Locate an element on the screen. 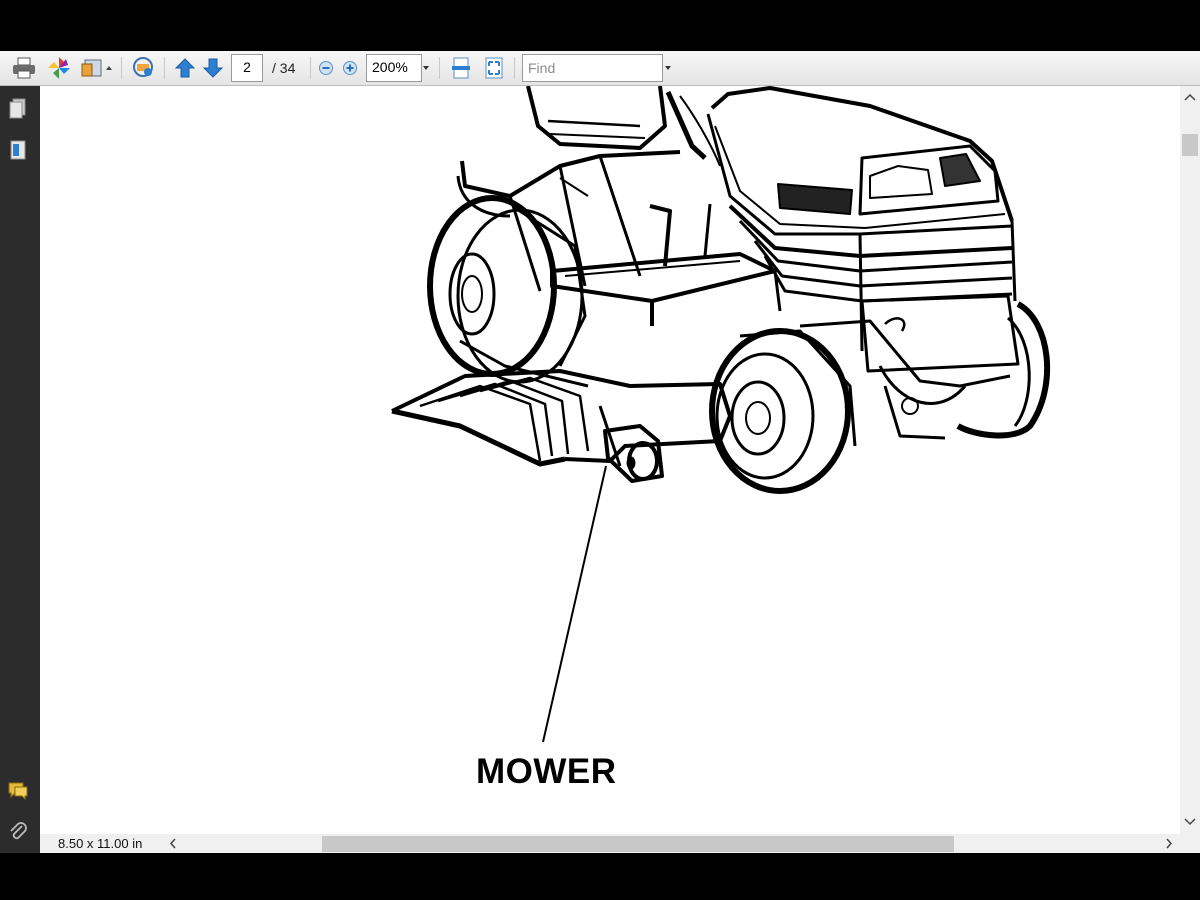  share-icon is located at coordinates (96, 68).